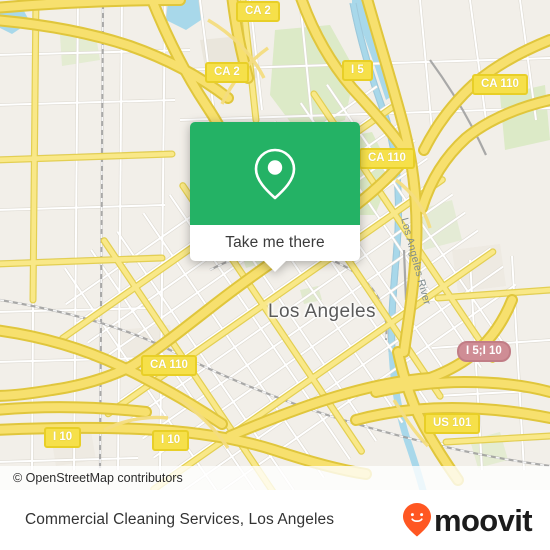  What do you see at coordinates (63, 437) in the screenshot?
I see `highway-shield-i-10-west: I 10` at bounding box center [63, 437].